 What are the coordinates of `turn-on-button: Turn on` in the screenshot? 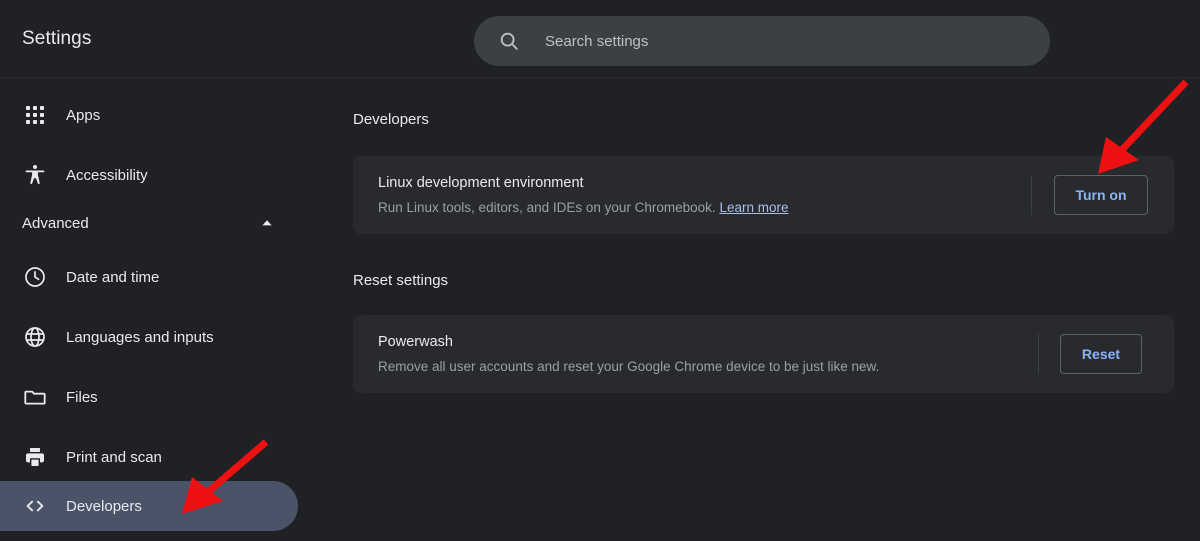 It's located at (1101, 195).